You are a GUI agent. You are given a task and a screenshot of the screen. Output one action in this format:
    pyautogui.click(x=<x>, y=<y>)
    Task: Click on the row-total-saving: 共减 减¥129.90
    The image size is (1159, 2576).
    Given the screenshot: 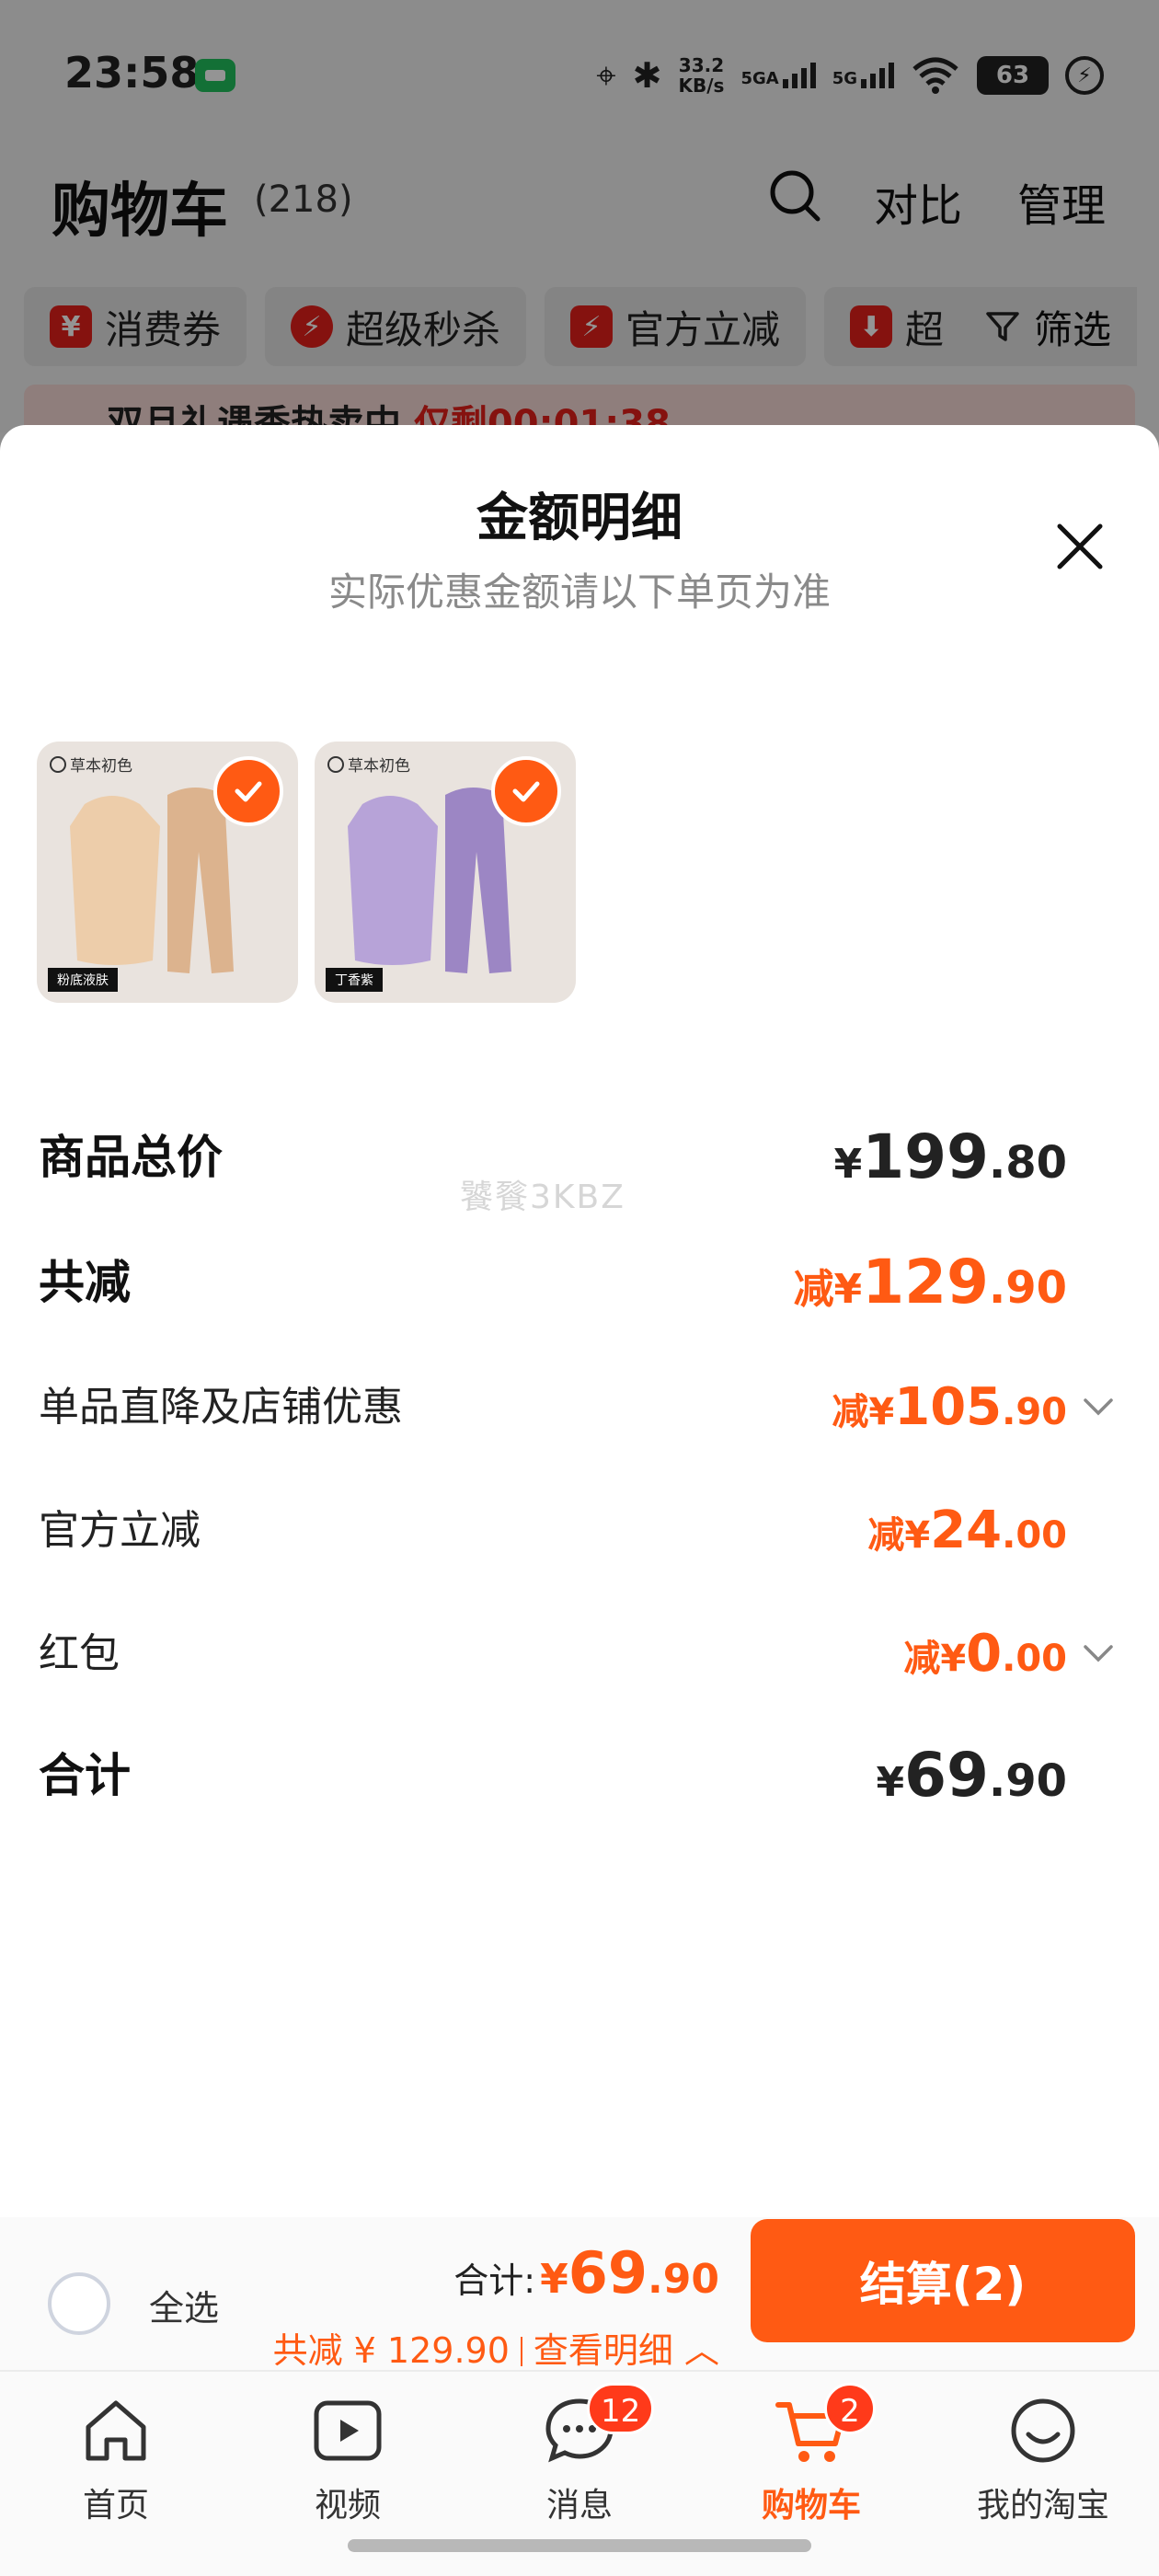 What is the action you would take?
    pyautogui.click(x=579, y=1282)
    